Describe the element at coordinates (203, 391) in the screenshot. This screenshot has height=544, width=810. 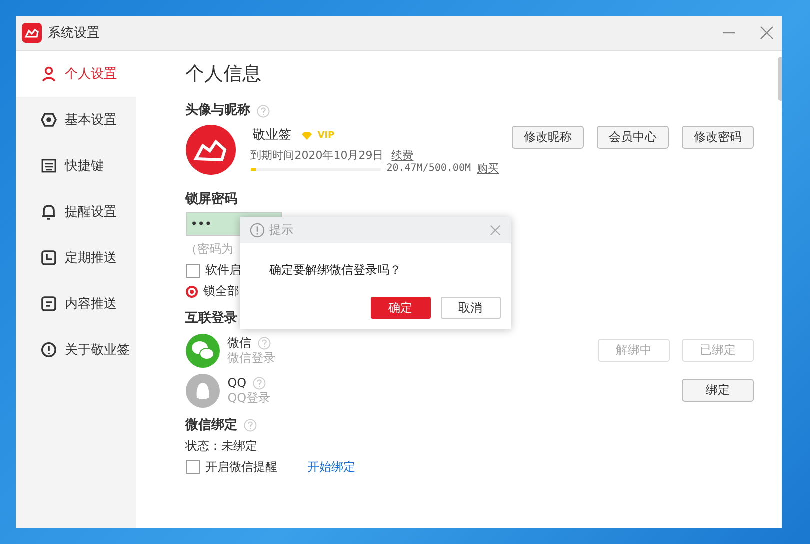
I see `penguin-icon` at that location.